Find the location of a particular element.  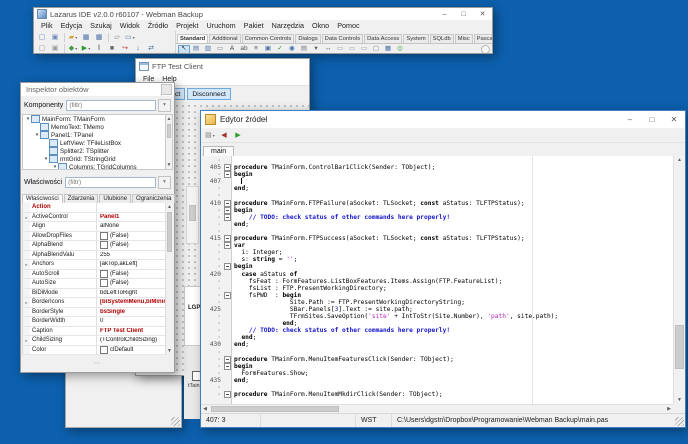

inspector-resize-handle: ⋯ is located at coordinates (97, 363).